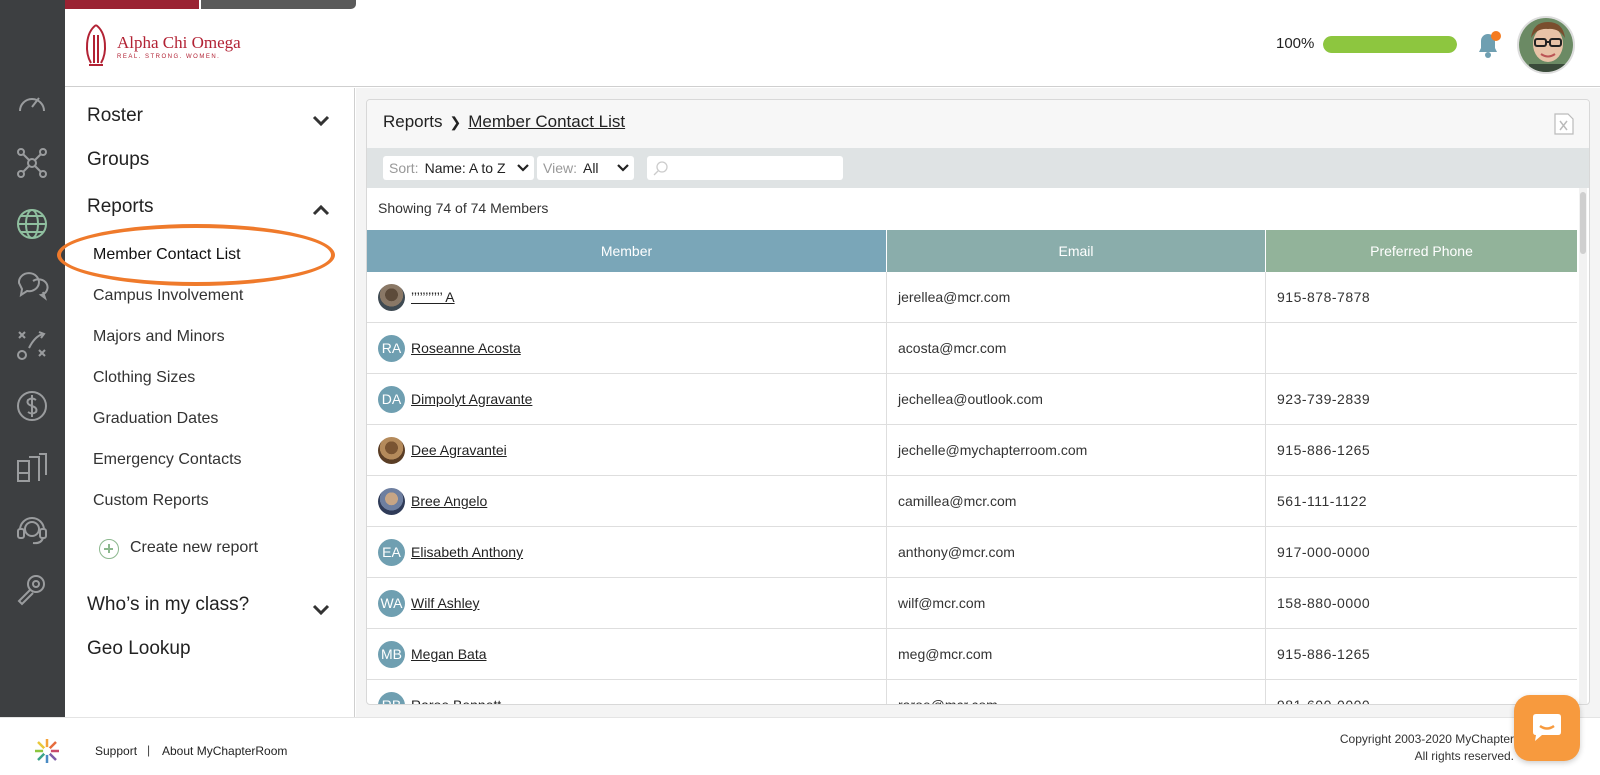 This screenshot has width=1600, height=775. I want to click on profile-progress-label: 100%, so click(1295, 43).